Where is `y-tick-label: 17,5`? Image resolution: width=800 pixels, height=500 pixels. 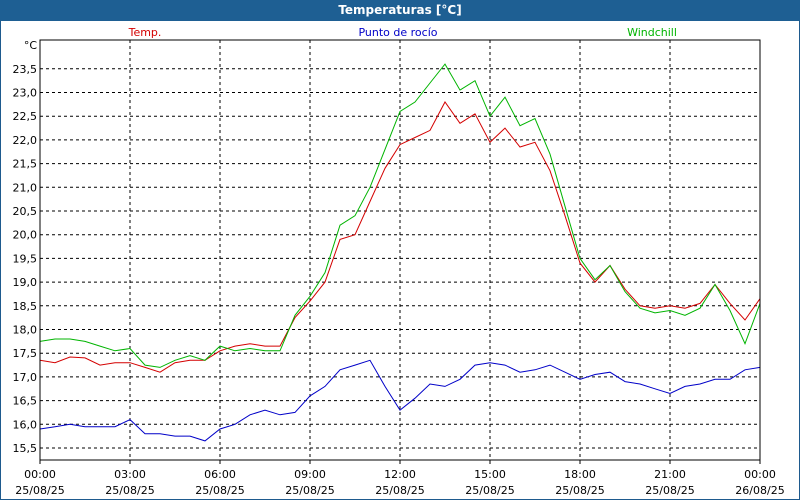 y-tick-label: 17,5 is located at coordinates (25, 353).